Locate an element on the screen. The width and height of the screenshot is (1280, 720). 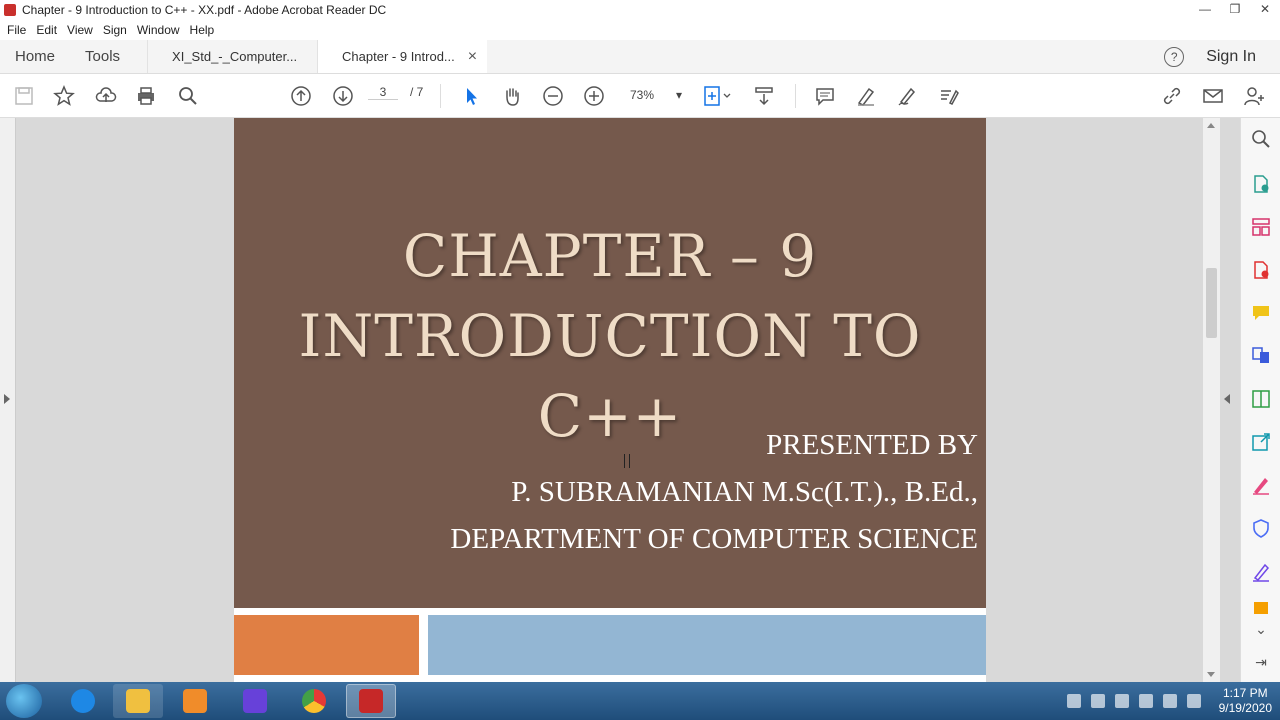
current-page-input: 3 is located at coordinates (383, 92).